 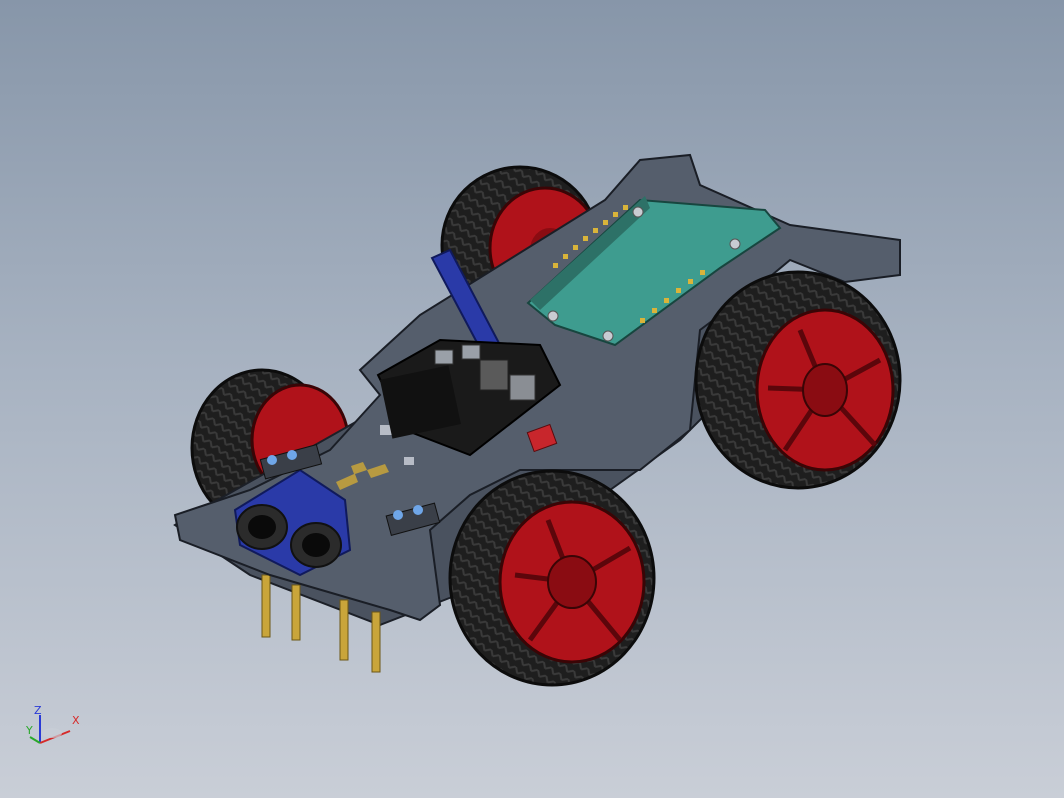 What do you see at coordinates (552, 578) in the screenshot?
I see `wheel-front-right` at bounding box center [552, 578].